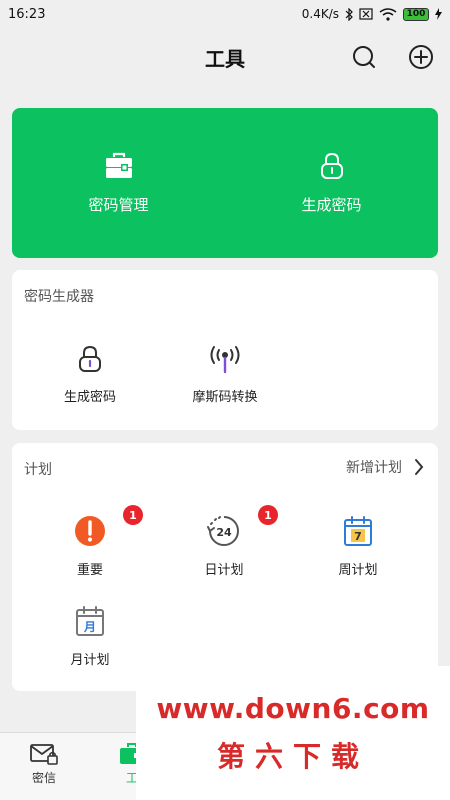  I want to click on calendar-icon: 7, so click(358, 531).